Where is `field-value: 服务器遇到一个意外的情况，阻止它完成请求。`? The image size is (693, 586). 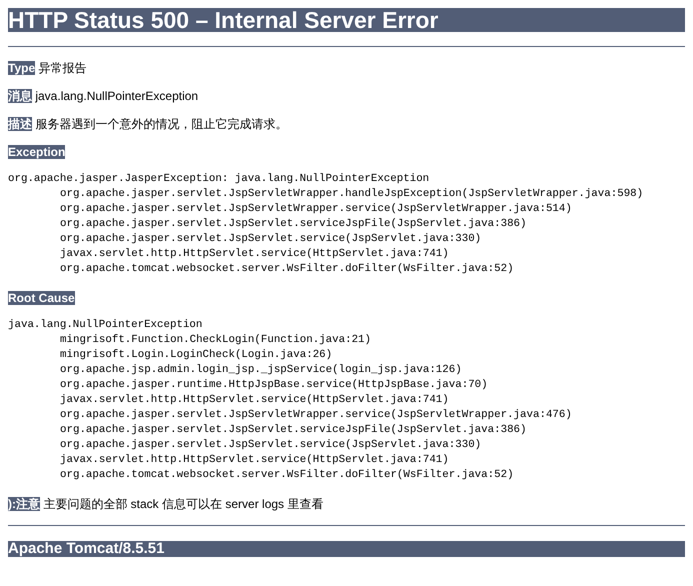
field-value: 服务器遇到一个意外的情况，阻止它完成请求。 is located at coordinates (161, 124).